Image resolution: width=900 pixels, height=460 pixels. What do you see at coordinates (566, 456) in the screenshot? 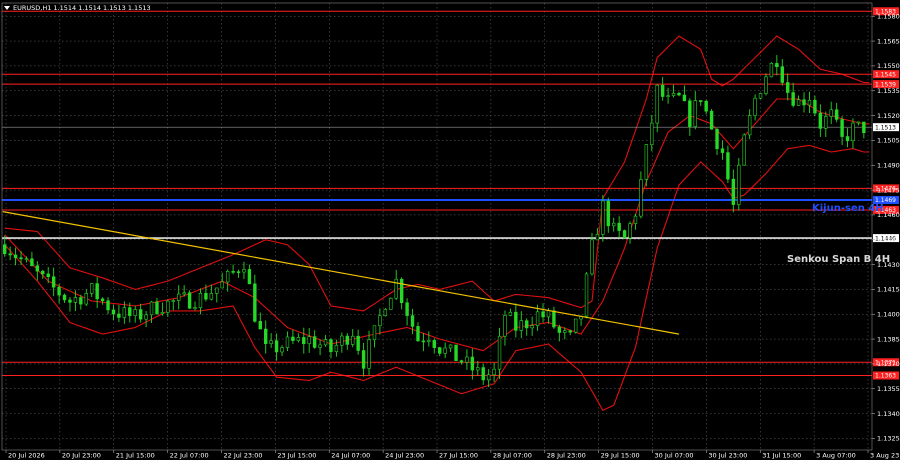
I see `x-tick-label: 28 Jul 23:00` at bounding box center [566, 456].